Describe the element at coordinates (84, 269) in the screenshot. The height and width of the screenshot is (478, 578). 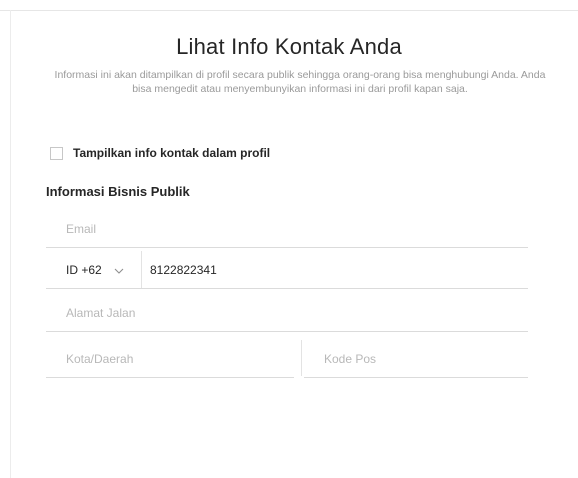
I see `country-code-value: ID +62` at that location.